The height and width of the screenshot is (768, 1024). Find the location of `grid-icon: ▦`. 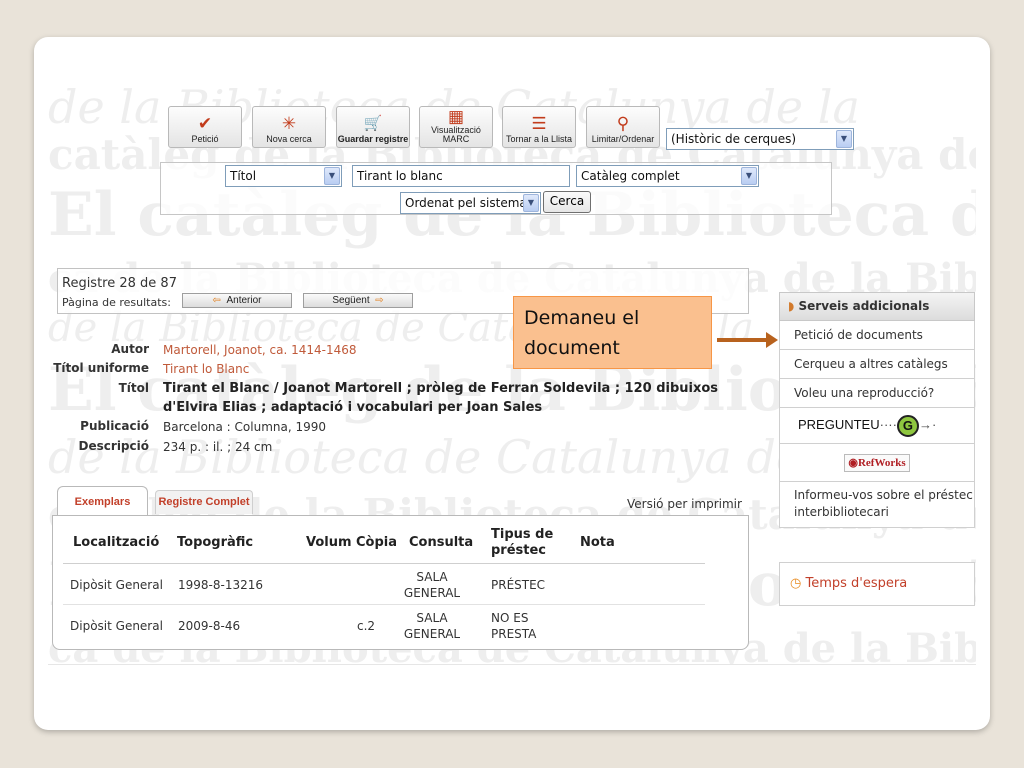

grid-icon: ▦ is located at coordinates (456, 116).